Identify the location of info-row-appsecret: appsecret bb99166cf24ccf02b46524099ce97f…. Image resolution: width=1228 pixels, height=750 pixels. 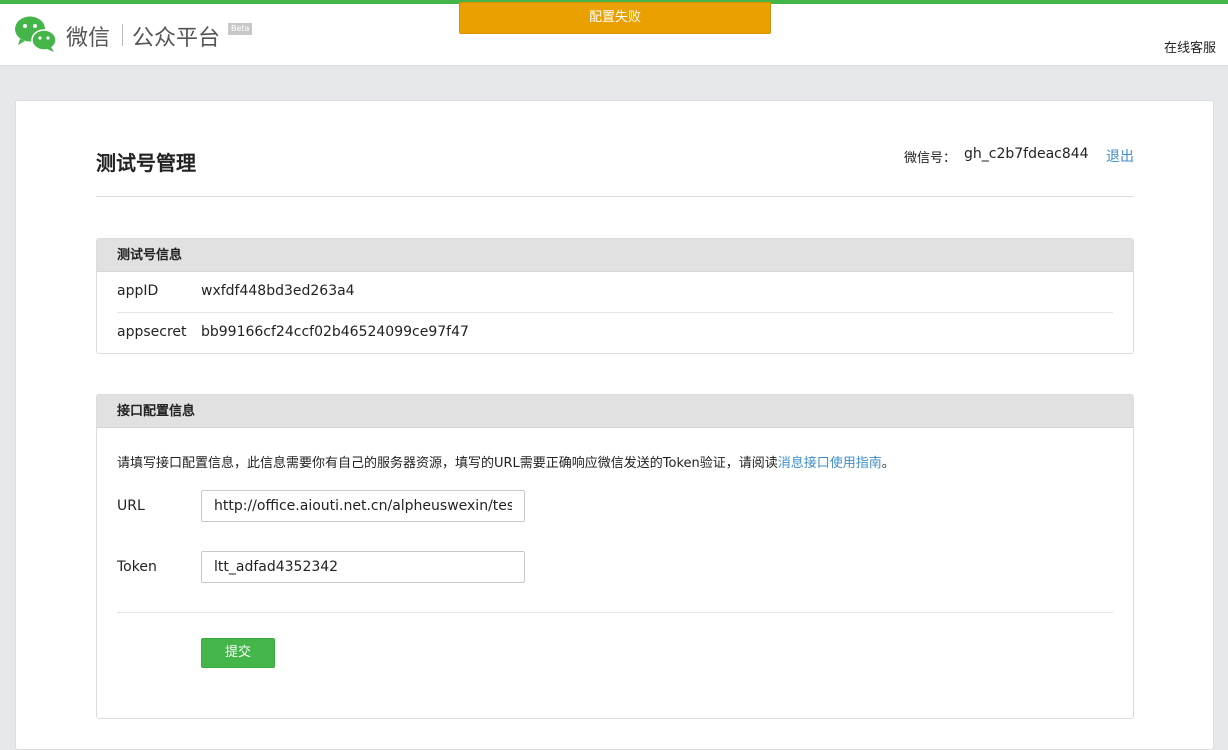
(615, 332).